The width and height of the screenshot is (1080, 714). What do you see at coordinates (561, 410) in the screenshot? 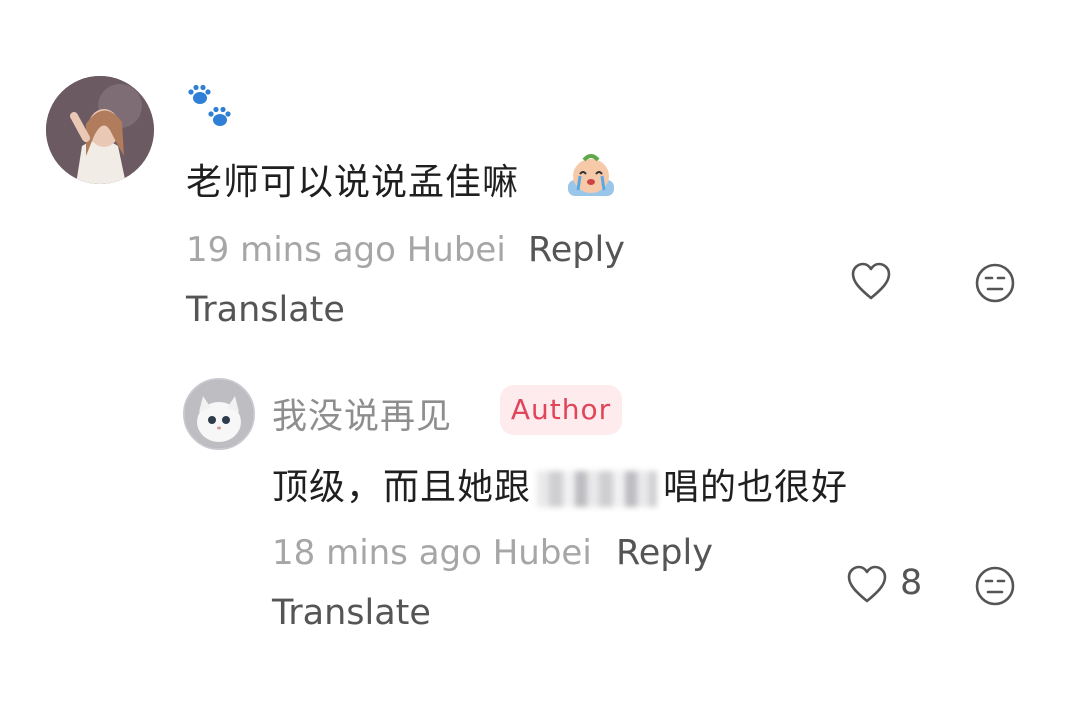
I see `author-badge: Author` at bounding box center [561, 410].